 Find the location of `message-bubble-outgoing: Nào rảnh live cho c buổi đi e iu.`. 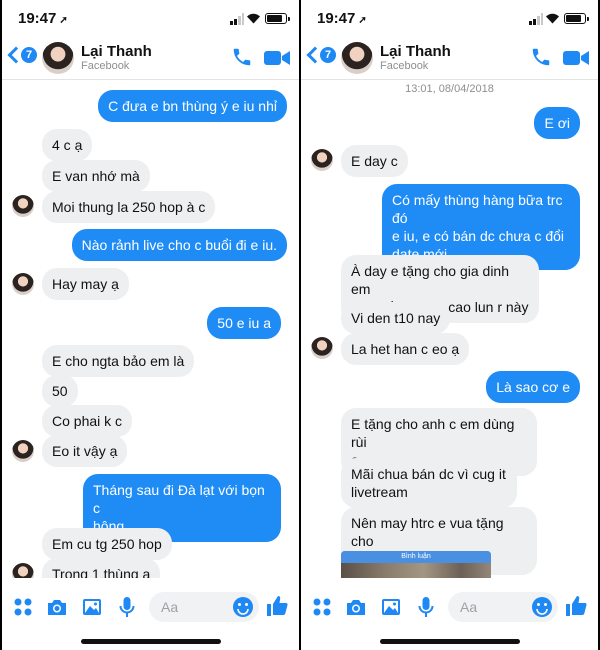

message-bubble-outgoing: Nào rảnh live cho c buổi đi e iu. is located at coordinates (179, 245).